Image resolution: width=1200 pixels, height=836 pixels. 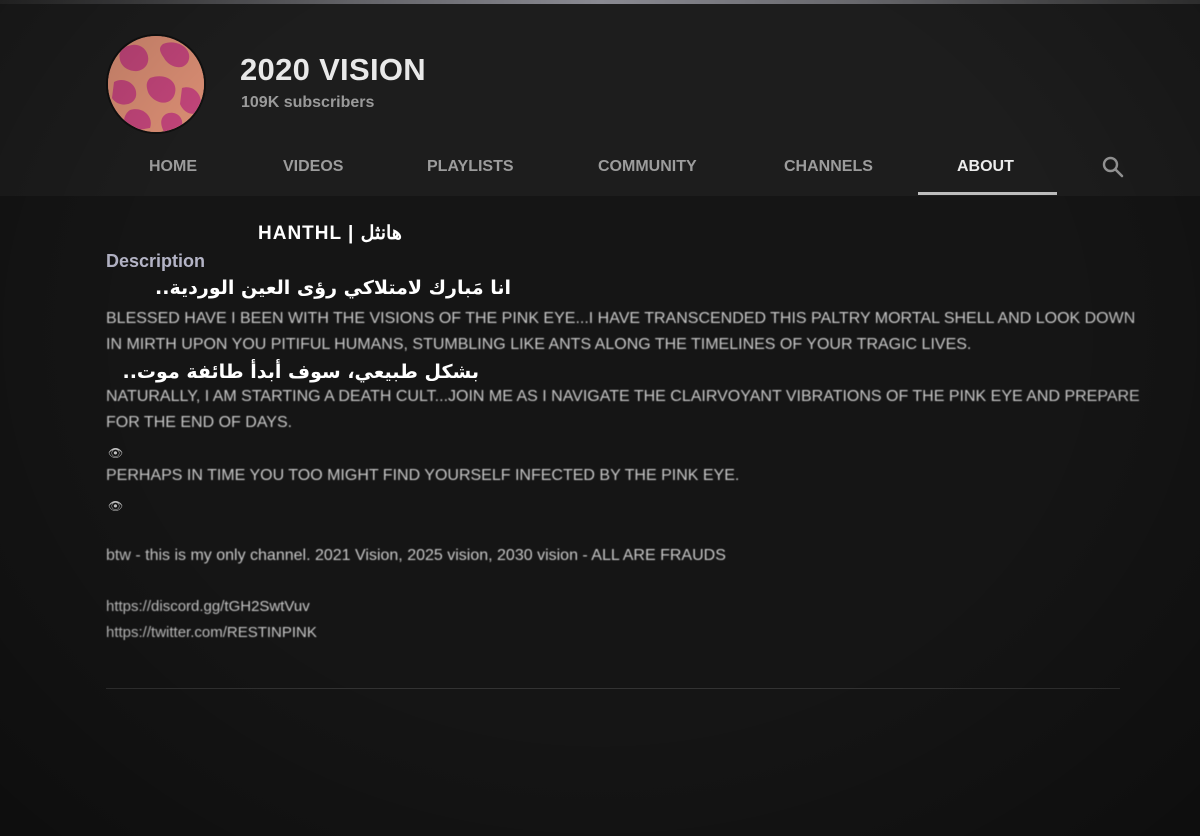 I want to click on search-icon, so click(x=1113, y=167).